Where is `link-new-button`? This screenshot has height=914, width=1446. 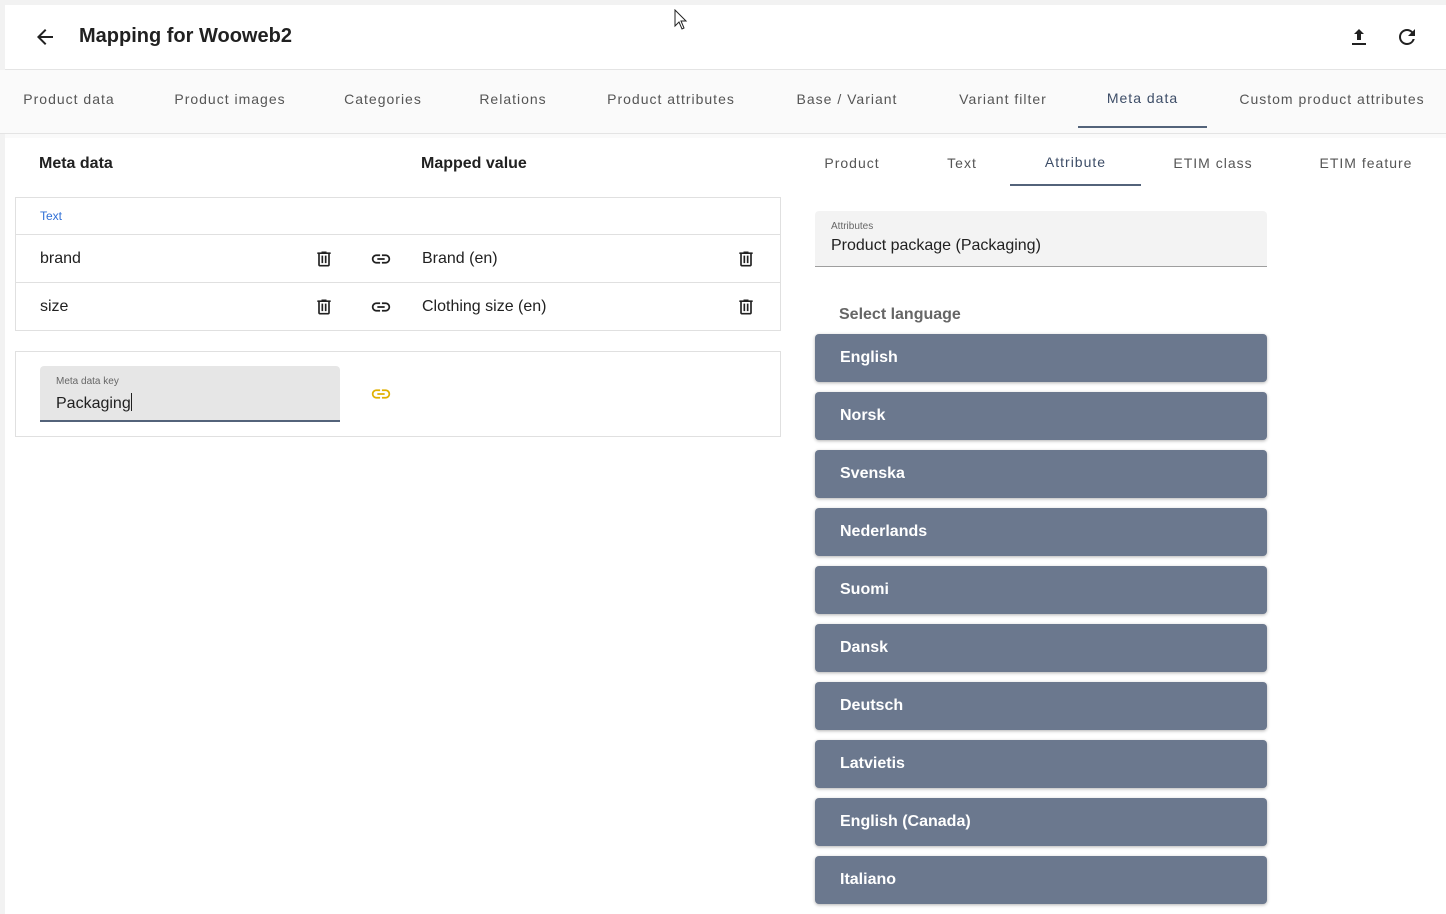
link-new-button is located at coordinates (381, 394).